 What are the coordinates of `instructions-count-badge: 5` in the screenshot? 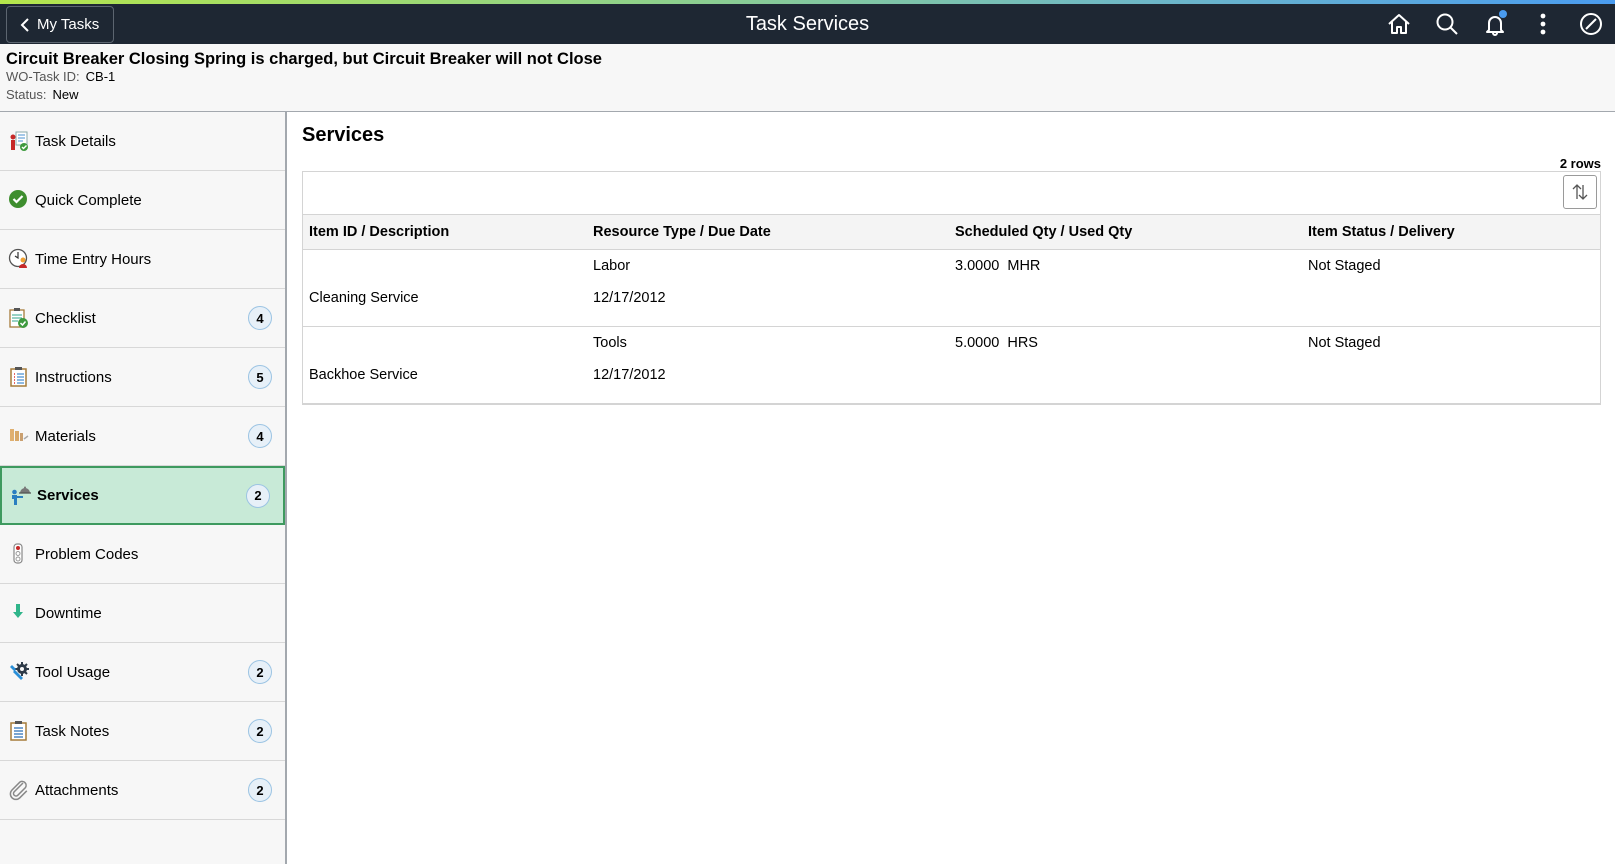 It's located at (260, 377).